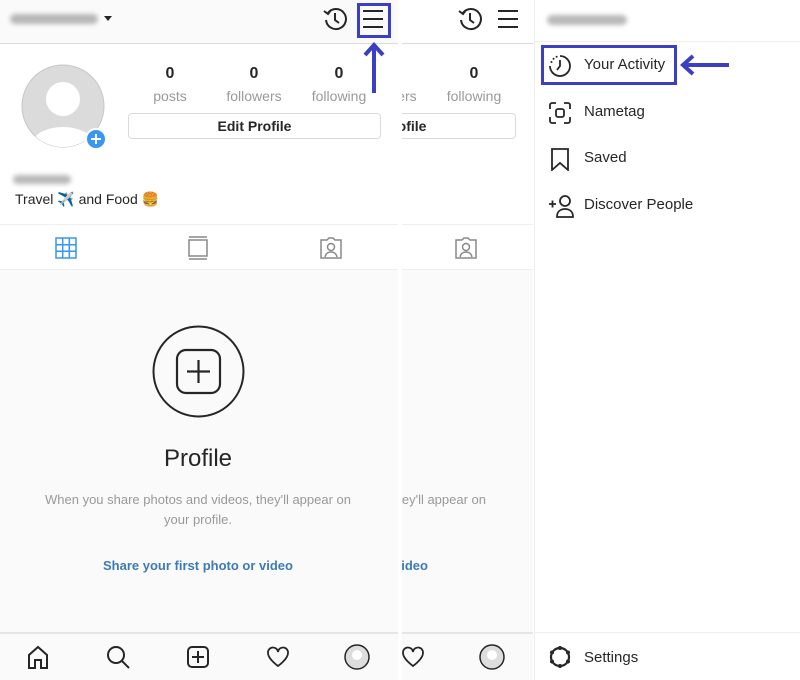 The width and height of the screenshot is (800, 680). Describe the element at coordinates (87, 199) in the screenshot. I see `bio-text: Travel ✈️ and Food 🍔` at that location.